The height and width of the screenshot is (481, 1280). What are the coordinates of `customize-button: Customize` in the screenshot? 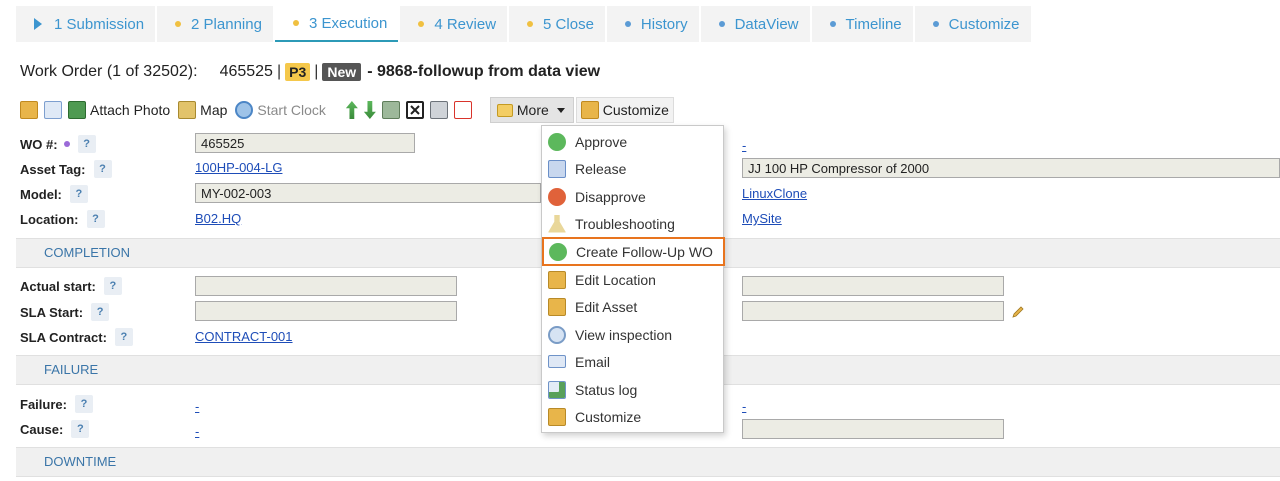 It's located at (624, 110).